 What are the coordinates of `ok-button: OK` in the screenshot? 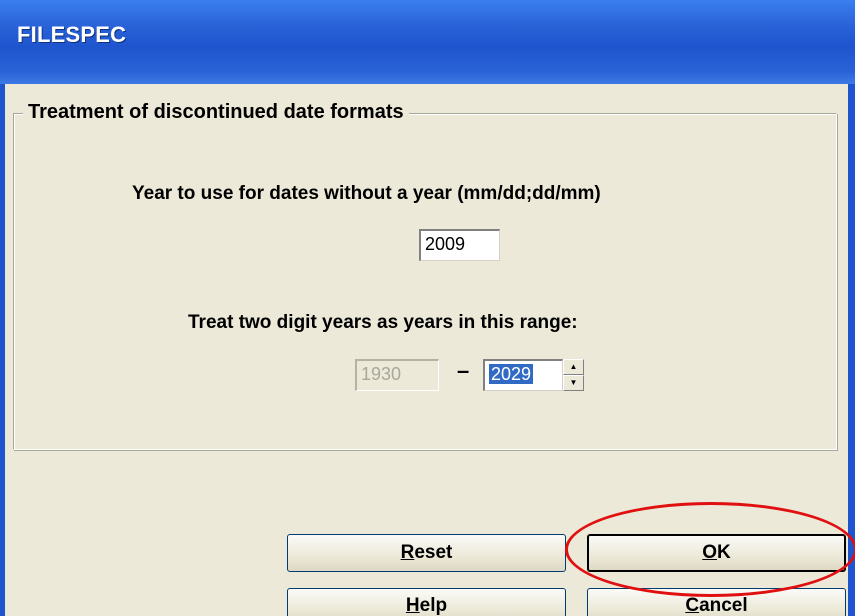 It's located at (716, 553).